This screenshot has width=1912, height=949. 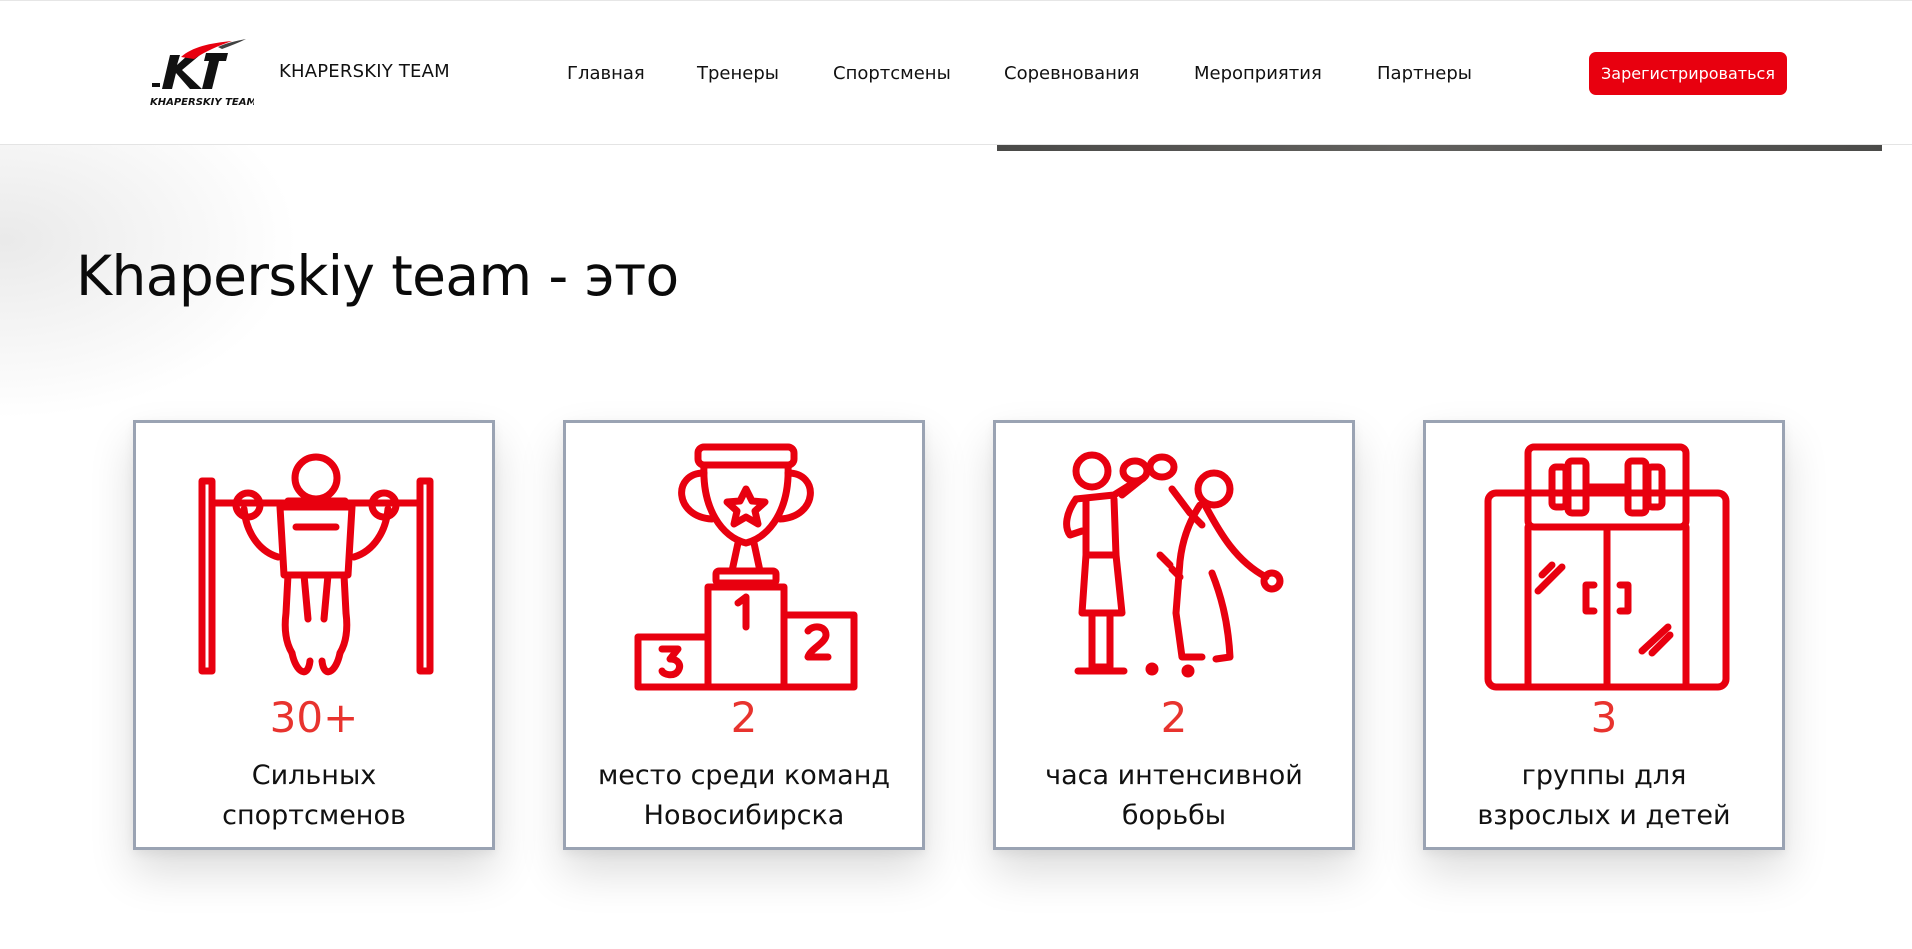 I want to click on section-title: Khaperskiy team - это, so click(x=377, y=276).